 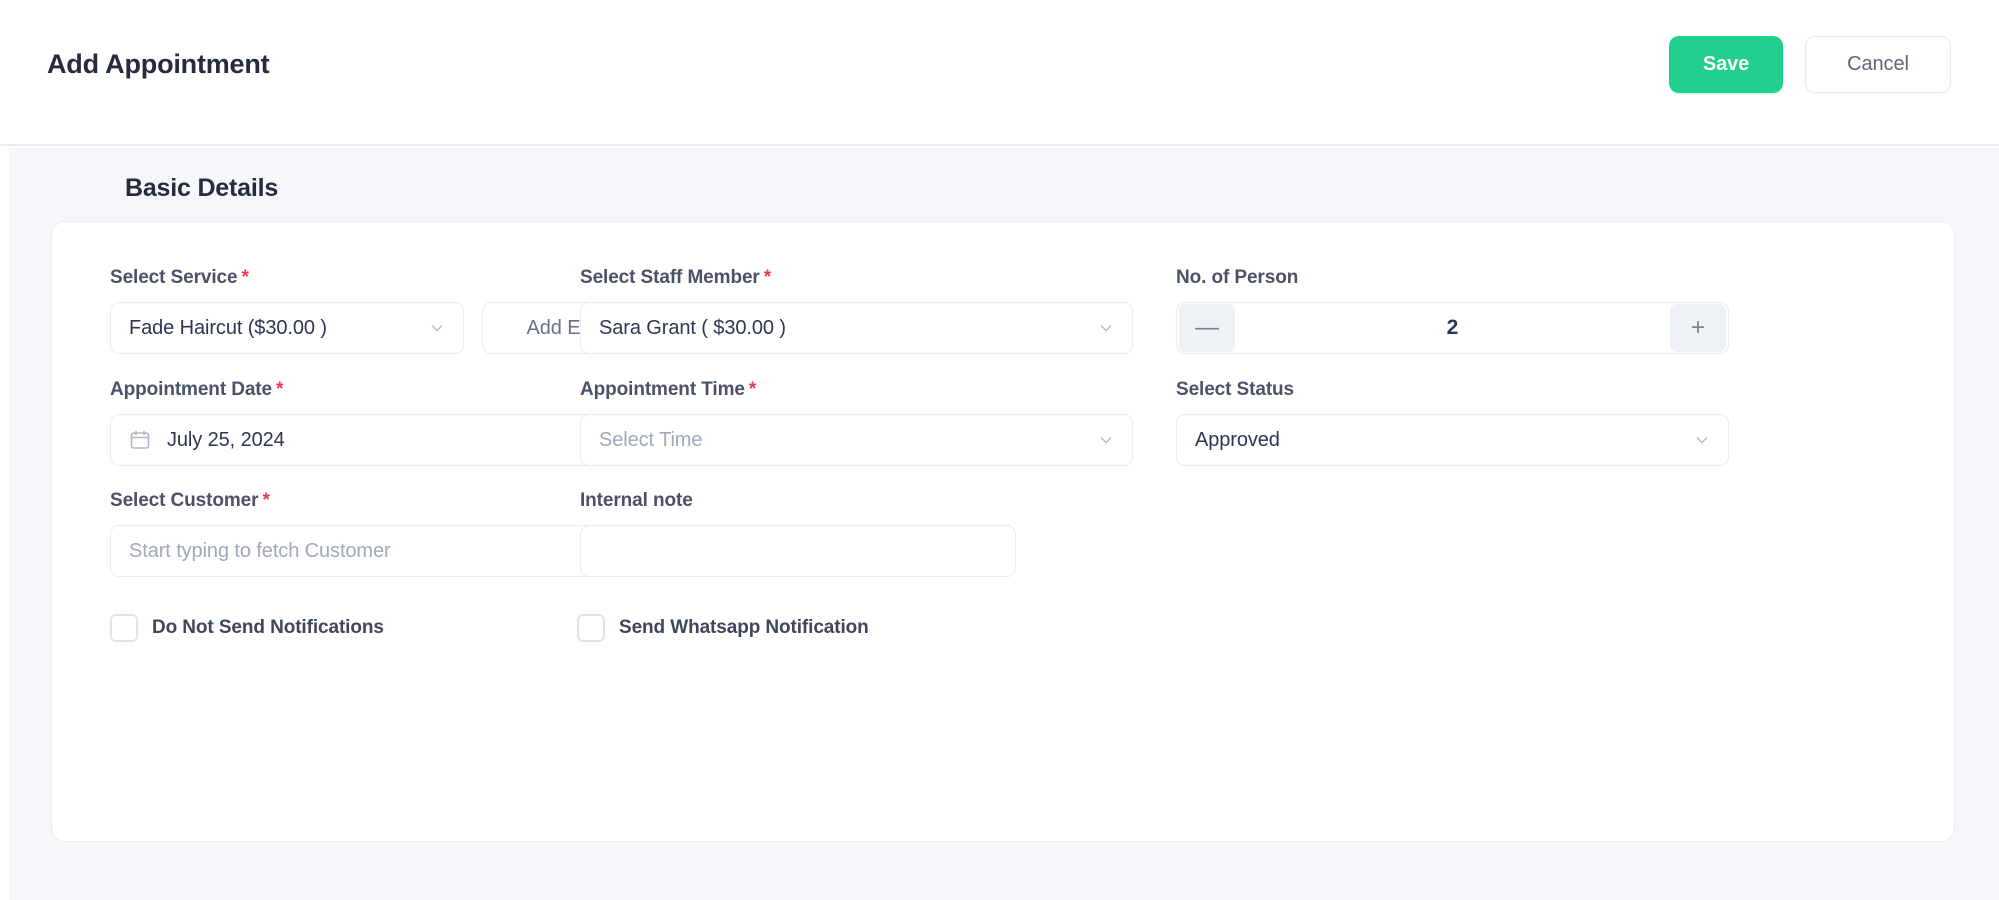 What do you see at coordinates (140, 440) in the screenshot?
I see `calendar-icon` at bounding box center [140, 440].